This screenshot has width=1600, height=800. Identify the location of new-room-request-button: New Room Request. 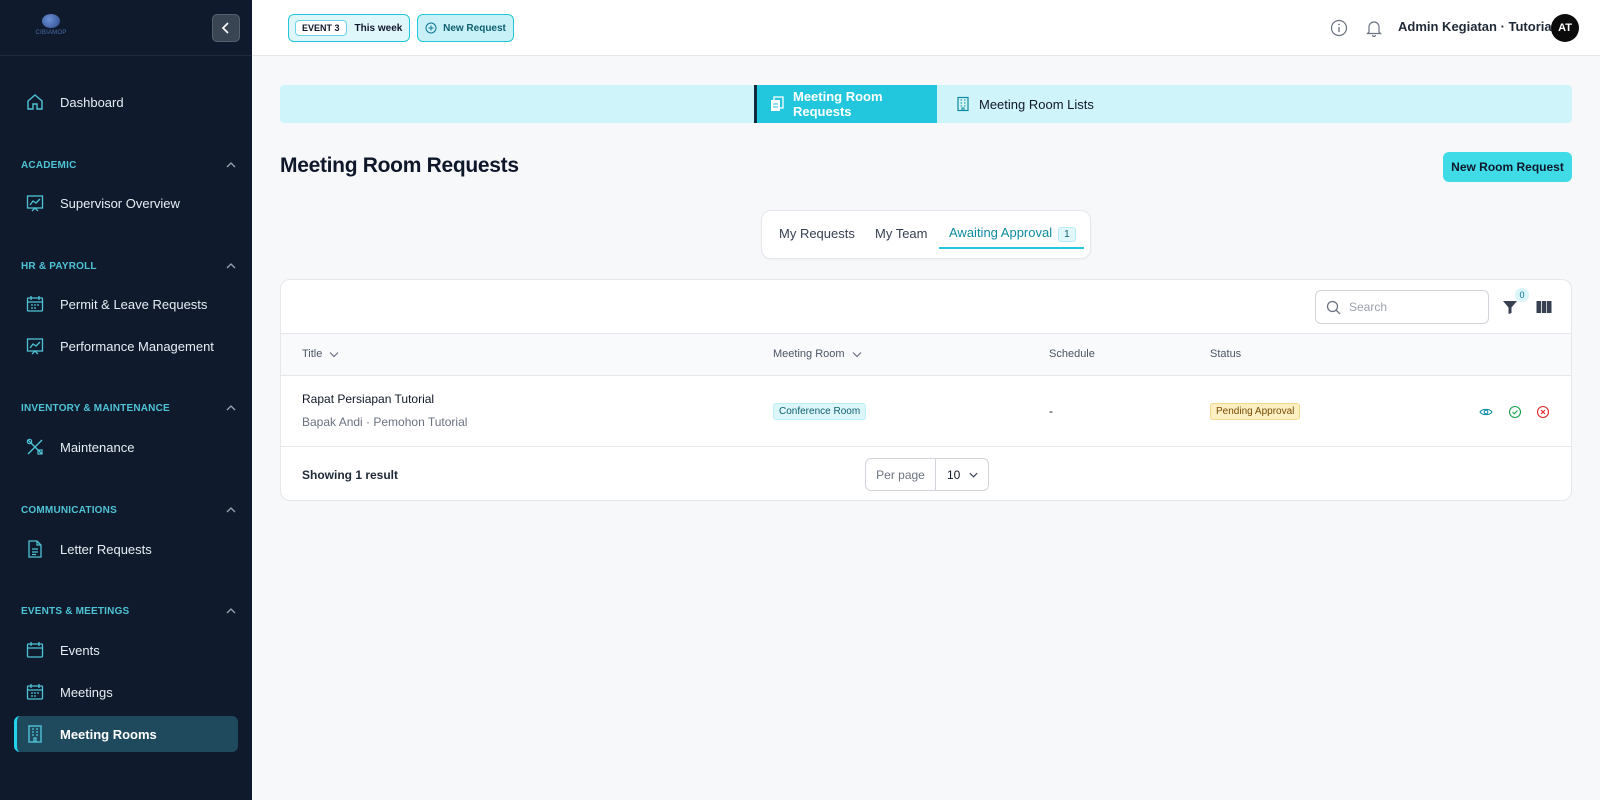
(1507, 167).